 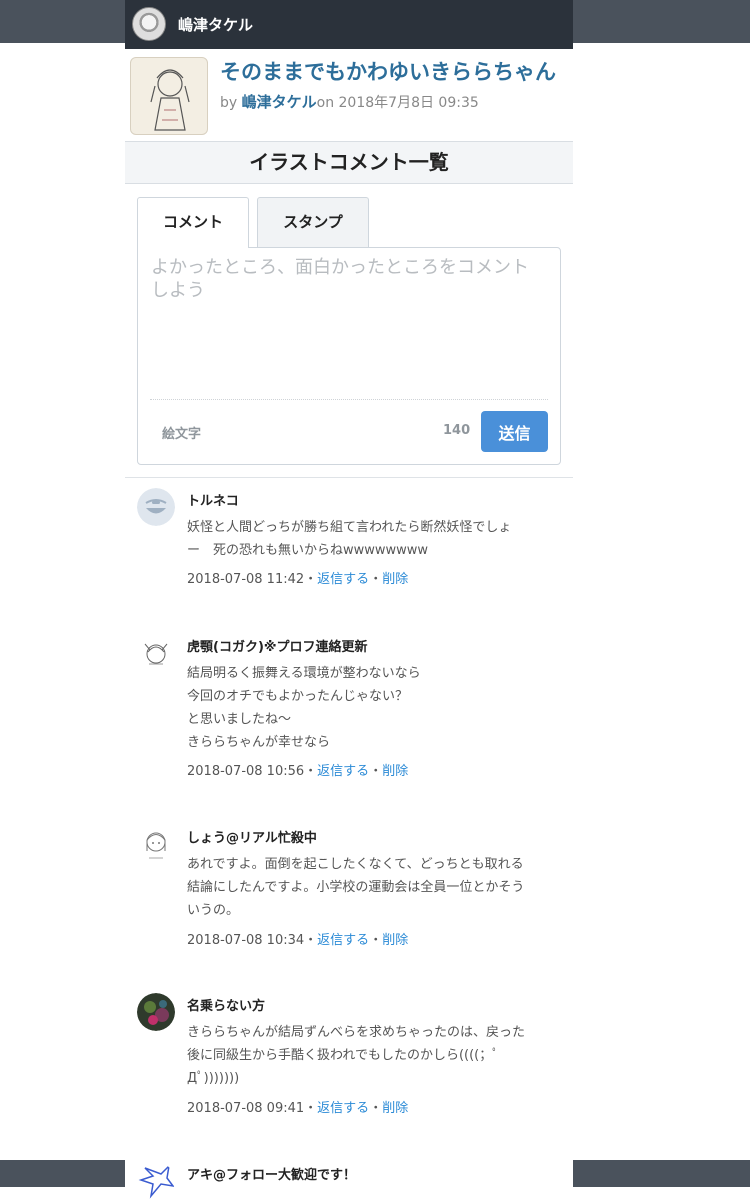 I want to click on comment-line: 今回のオチでもよかったんじゃない？, so click(x=298, y=696).